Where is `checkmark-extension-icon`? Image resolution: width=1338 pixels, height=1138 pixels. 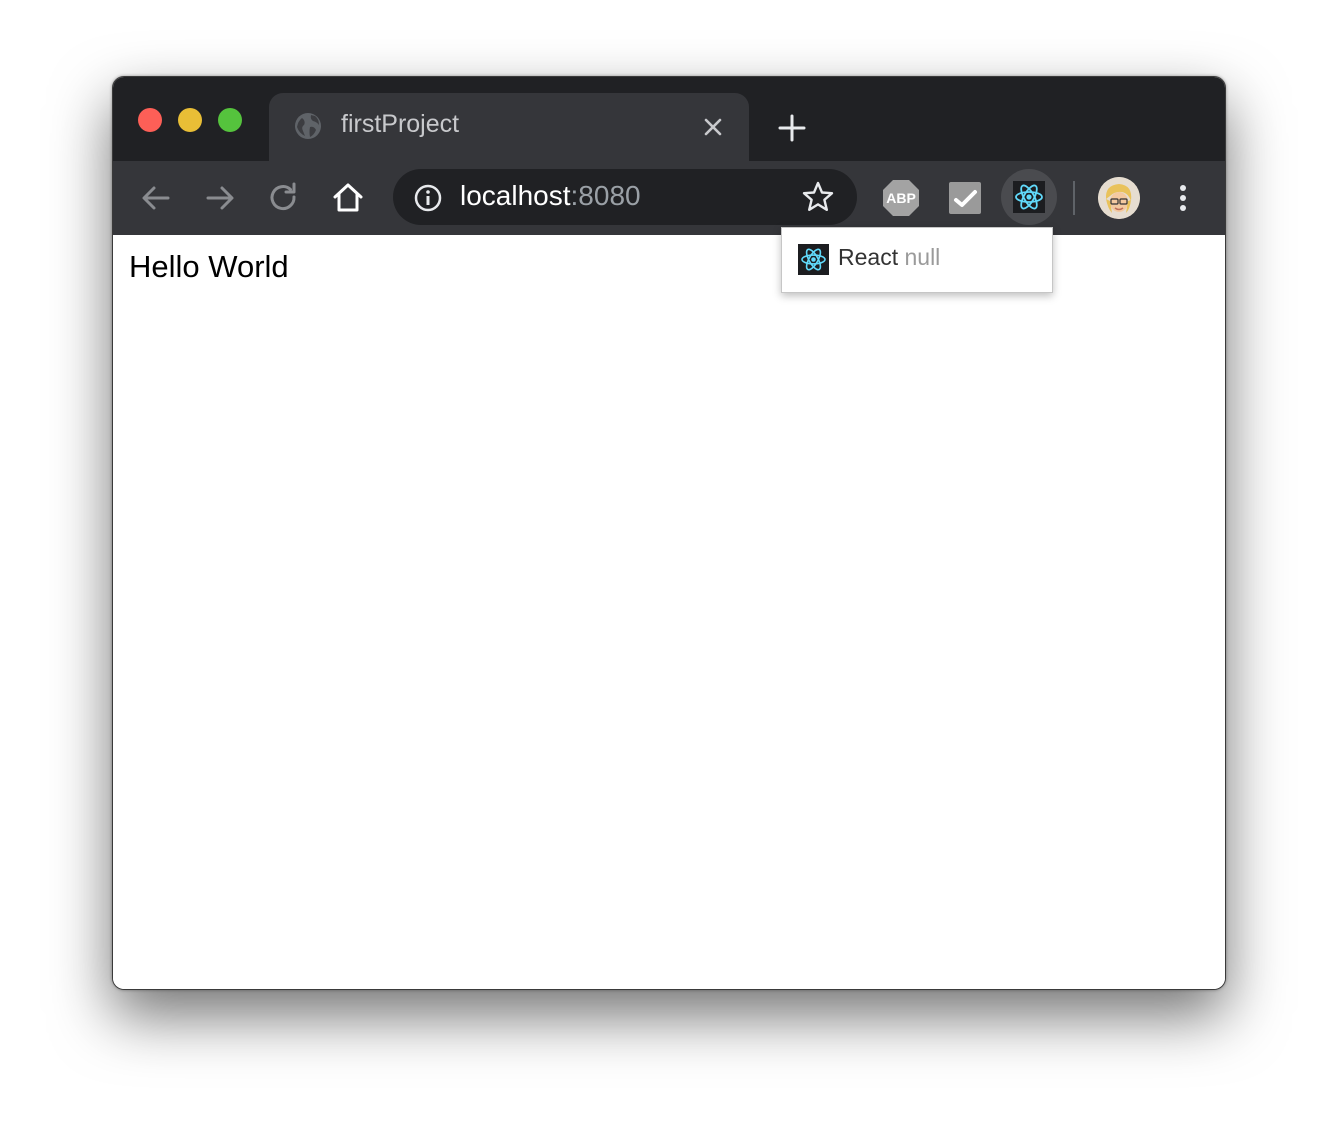 checkmark-extension-icon is located at coordinates (965, 198).